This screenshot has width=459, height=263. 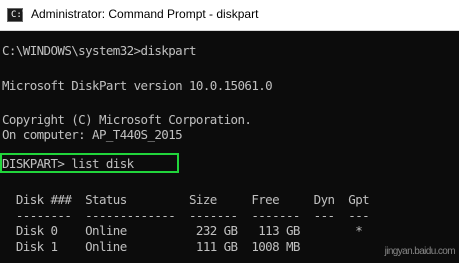 I want to click on console-line-copyright: Copyright (C) Microsoft Corporation., so click(x=127, y=119).